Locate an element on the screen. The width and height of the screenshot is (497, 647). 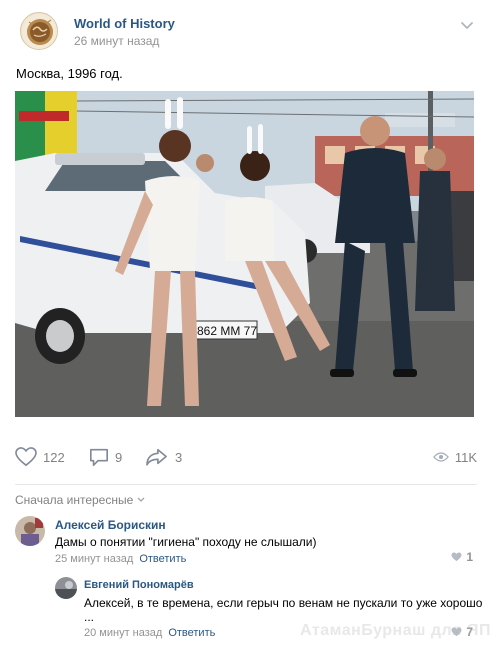
comment-count: 9 is located at coordinates (119, 457).